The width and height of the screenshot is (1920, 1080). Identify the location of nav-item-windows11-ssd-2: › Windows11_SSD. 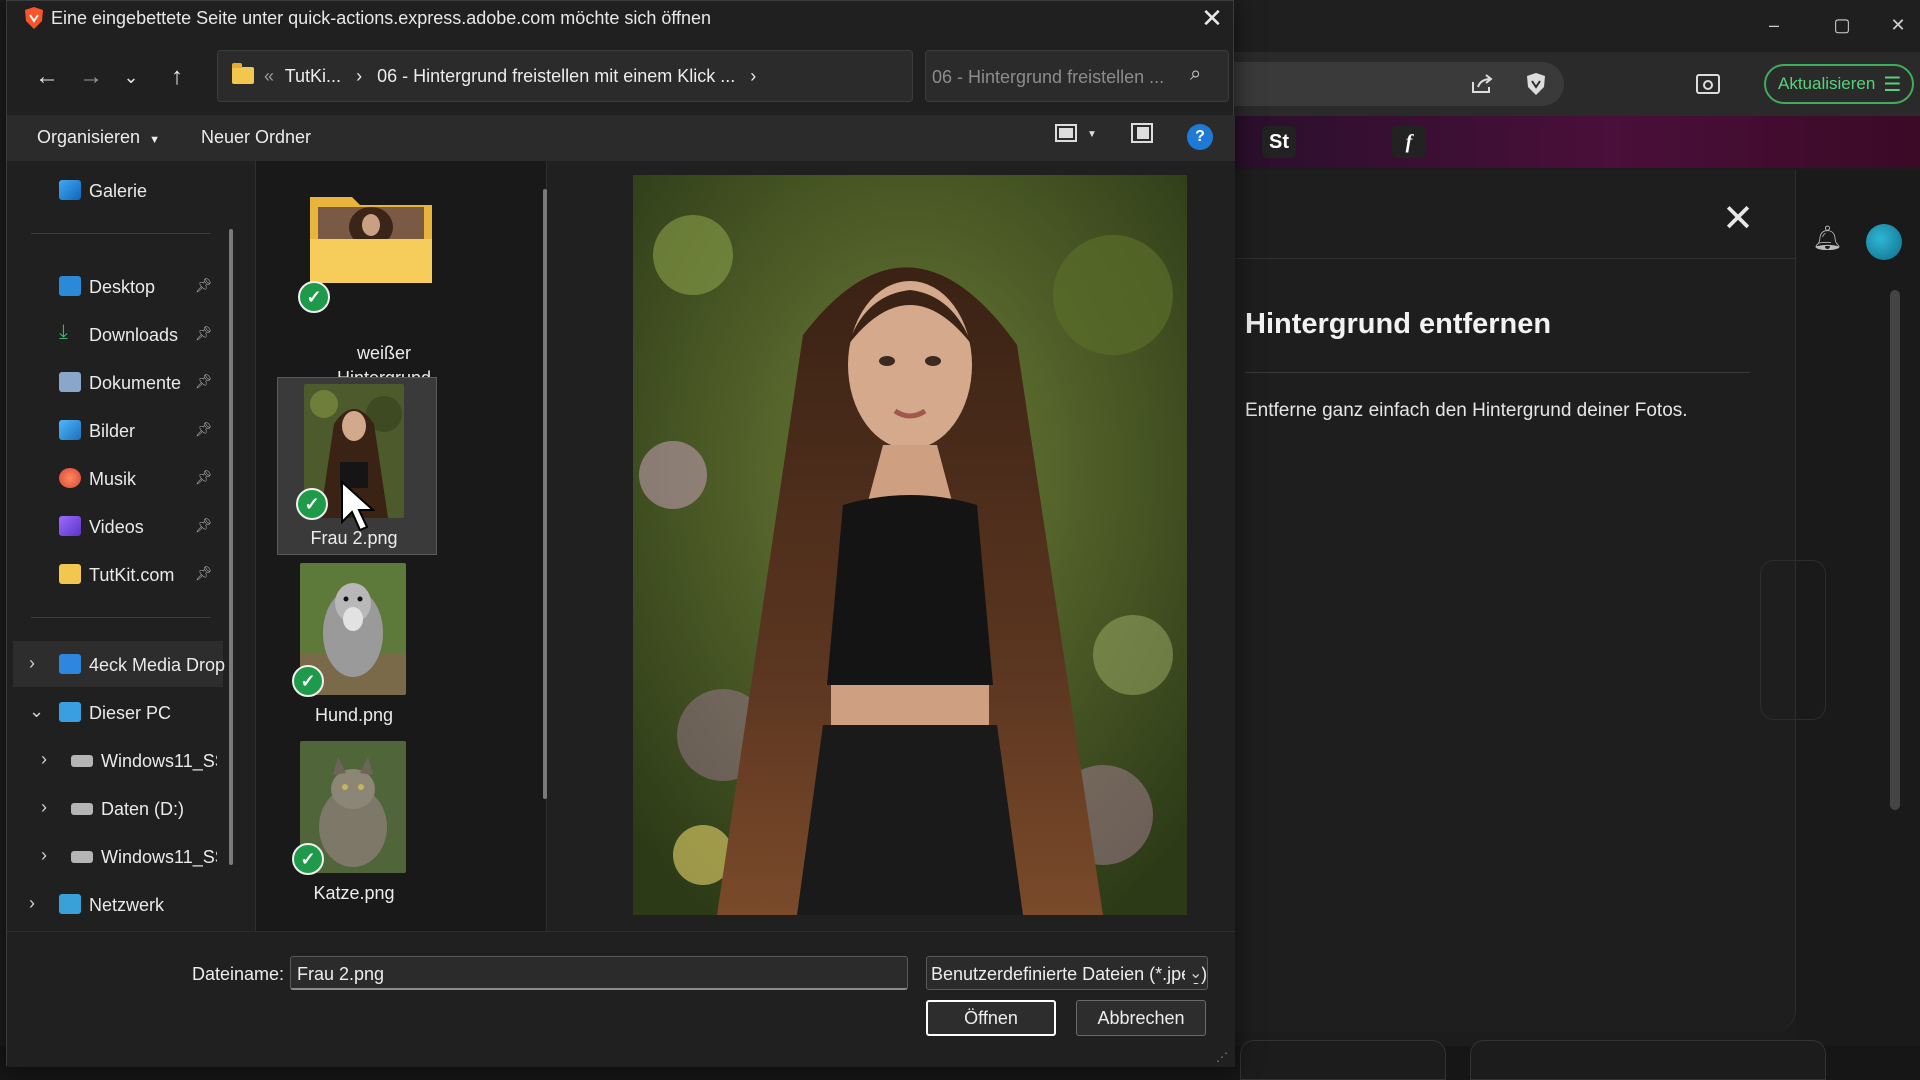
(129, 857).